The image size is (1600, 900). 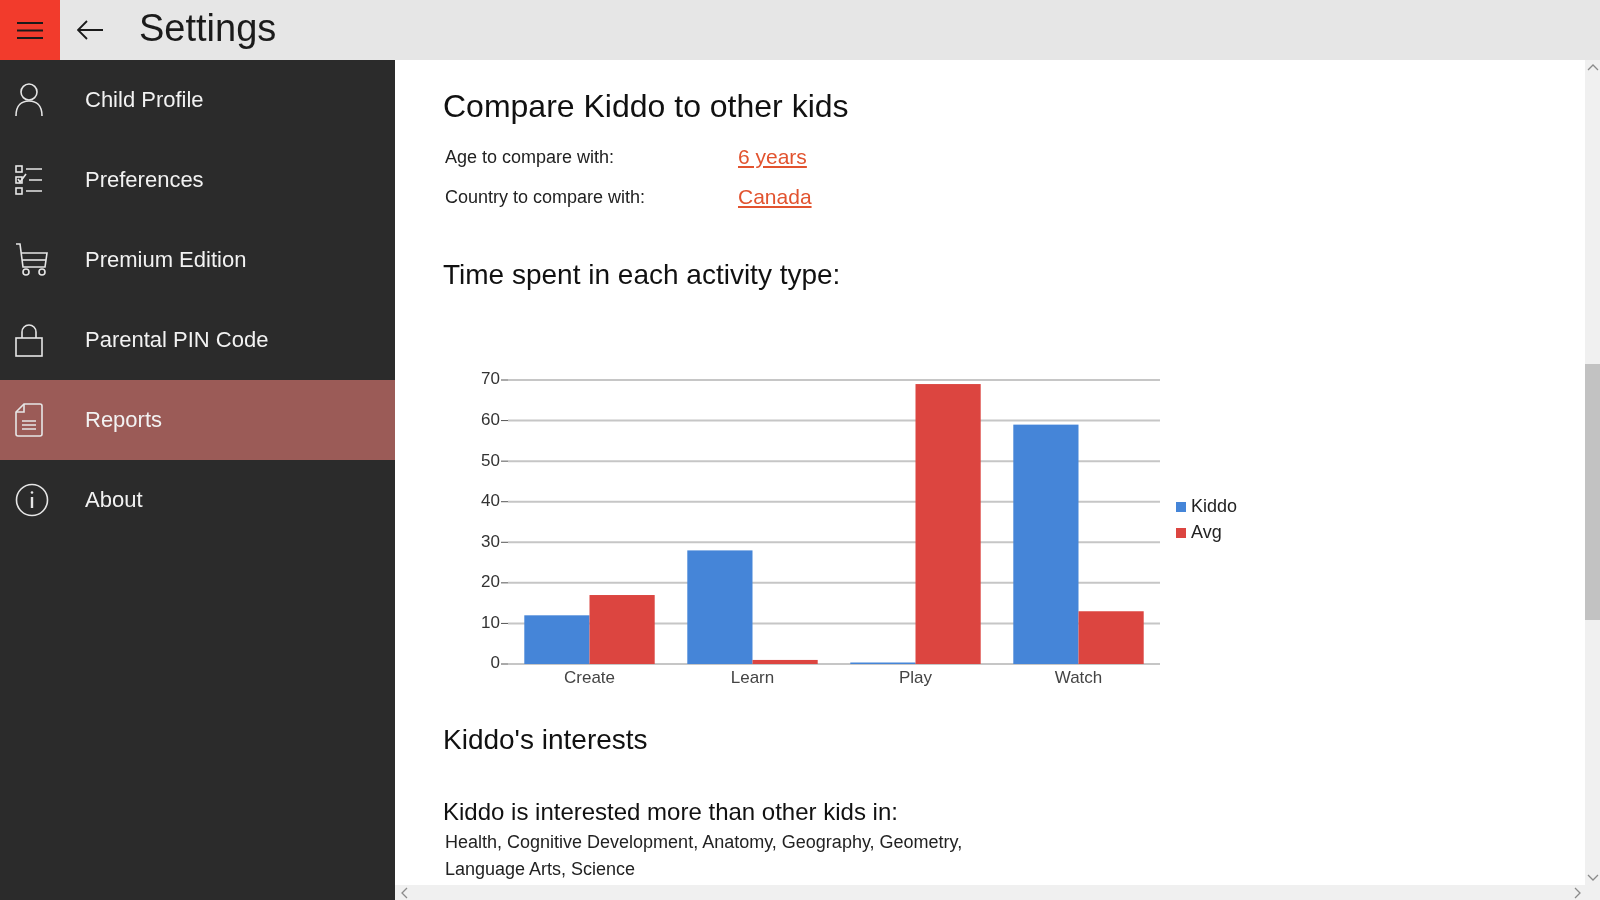 What do you see at coordinates (1214, 505) in the screenshot?
I see `legend-label: Kiddo` at bounding box center [1214, 505].